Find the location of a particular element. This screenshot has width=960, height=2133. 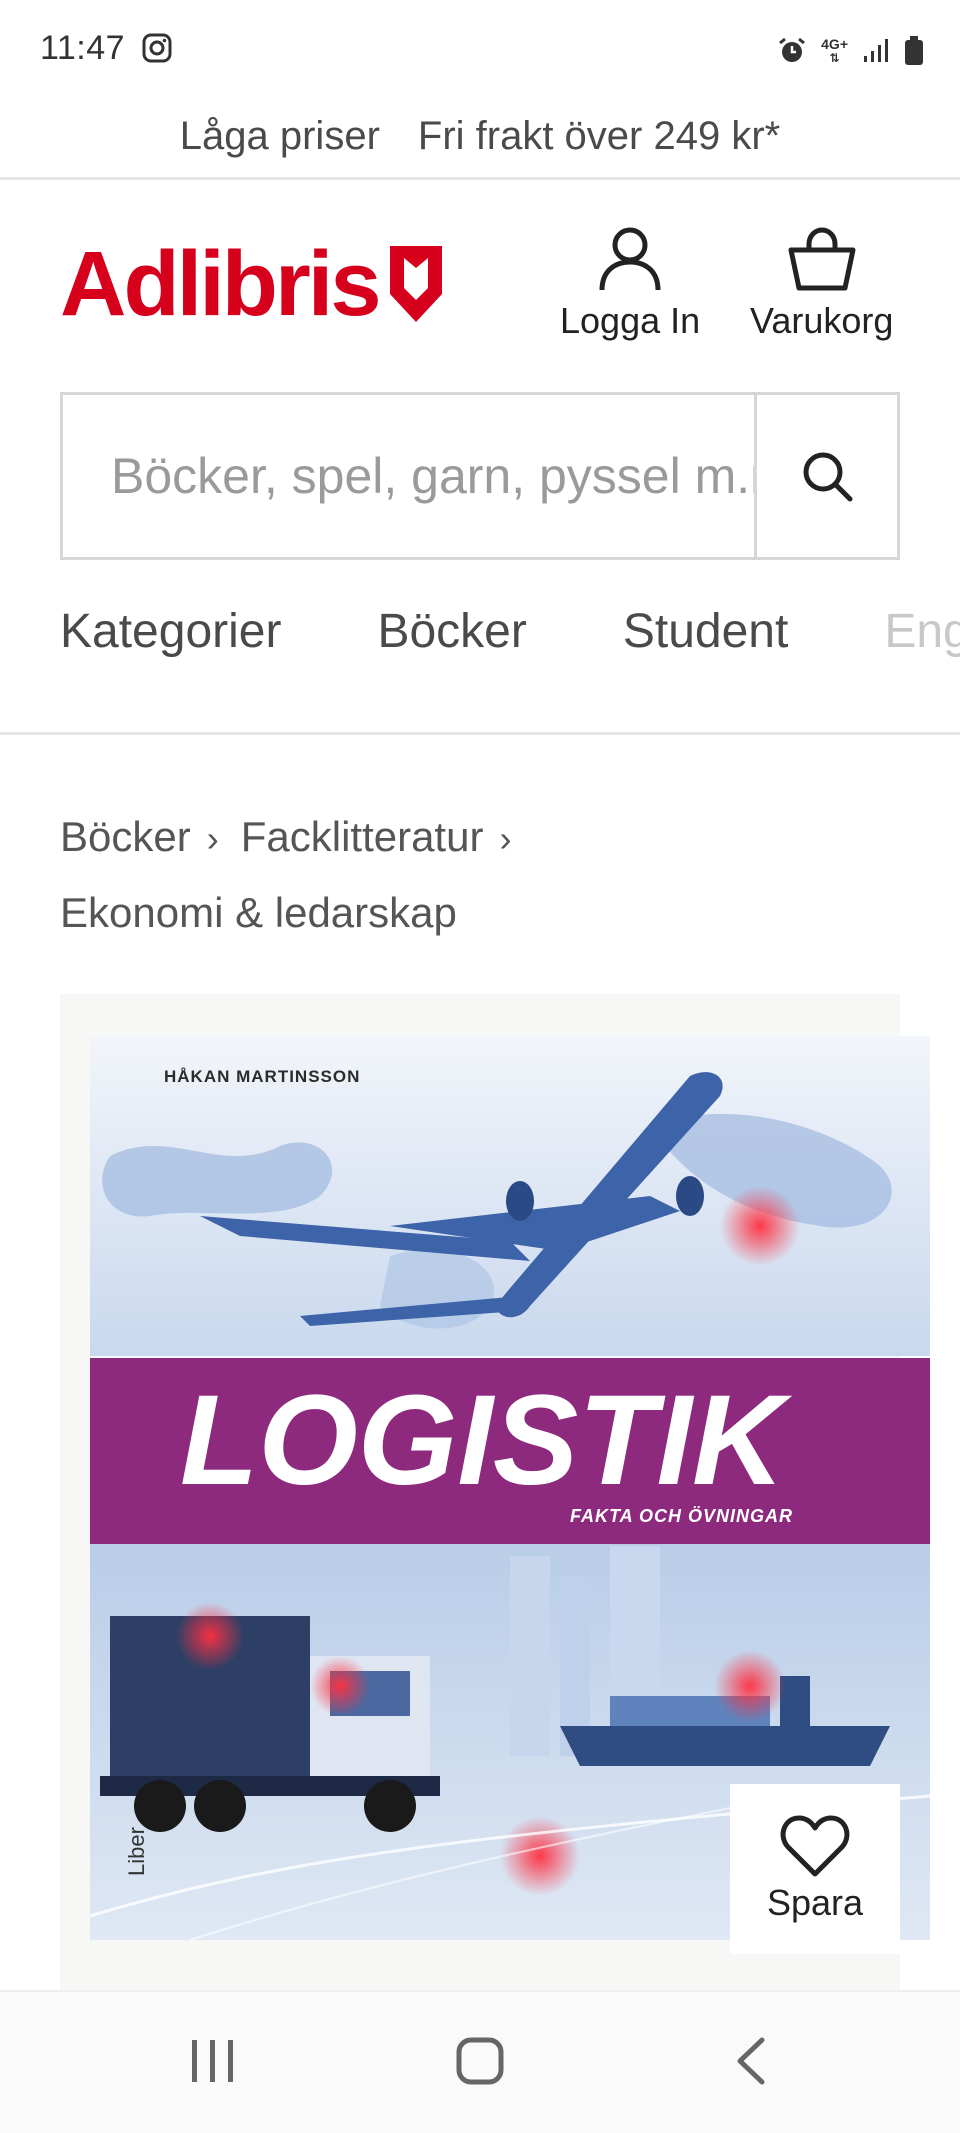

nav-item-kategorier: Kategorier is located at coordinates (170, 644).